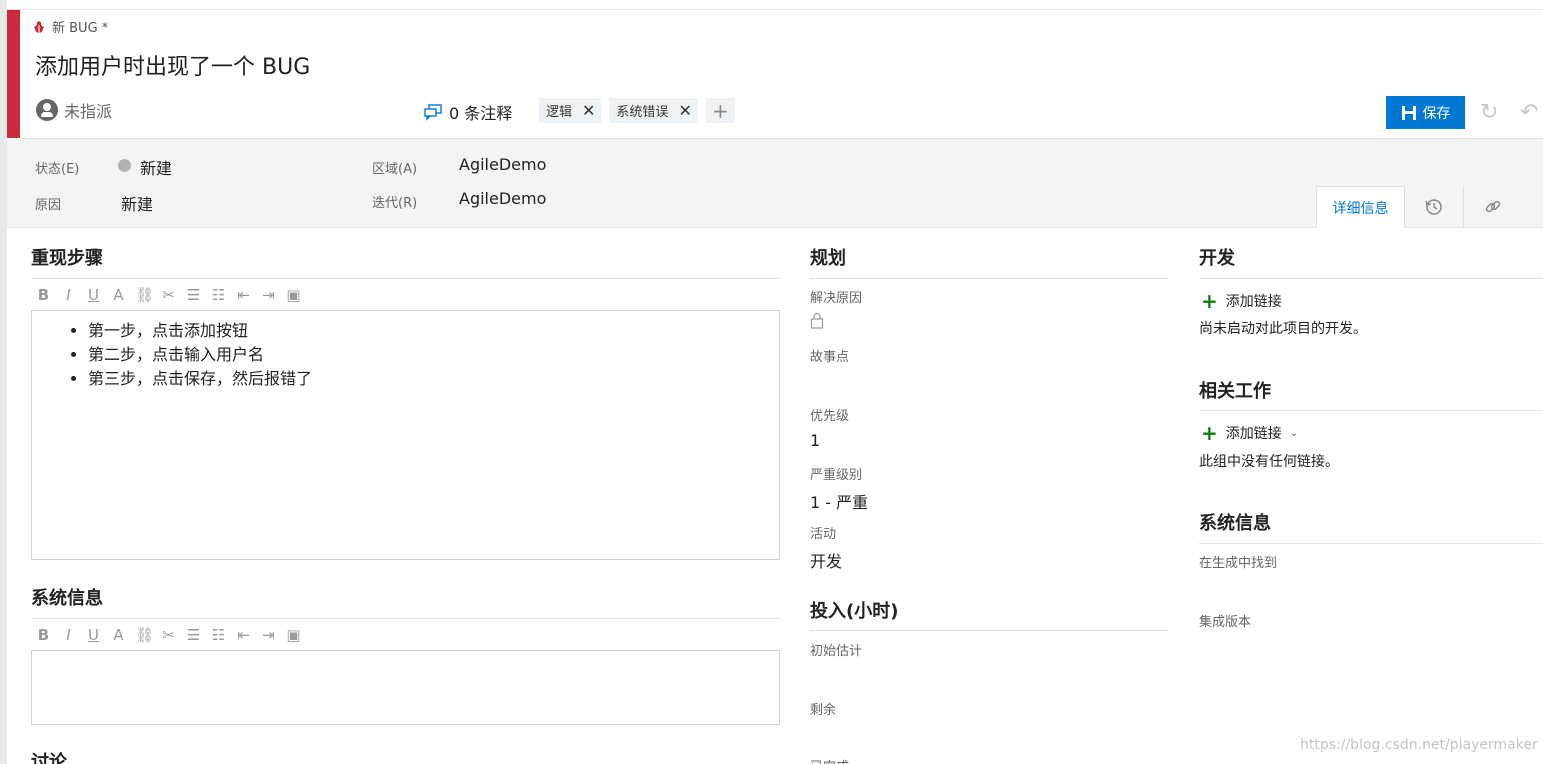 Image resolution: width=1543 pixels, height=764 pixels. I want to click on add-tag-button: +, so click(720, 110).